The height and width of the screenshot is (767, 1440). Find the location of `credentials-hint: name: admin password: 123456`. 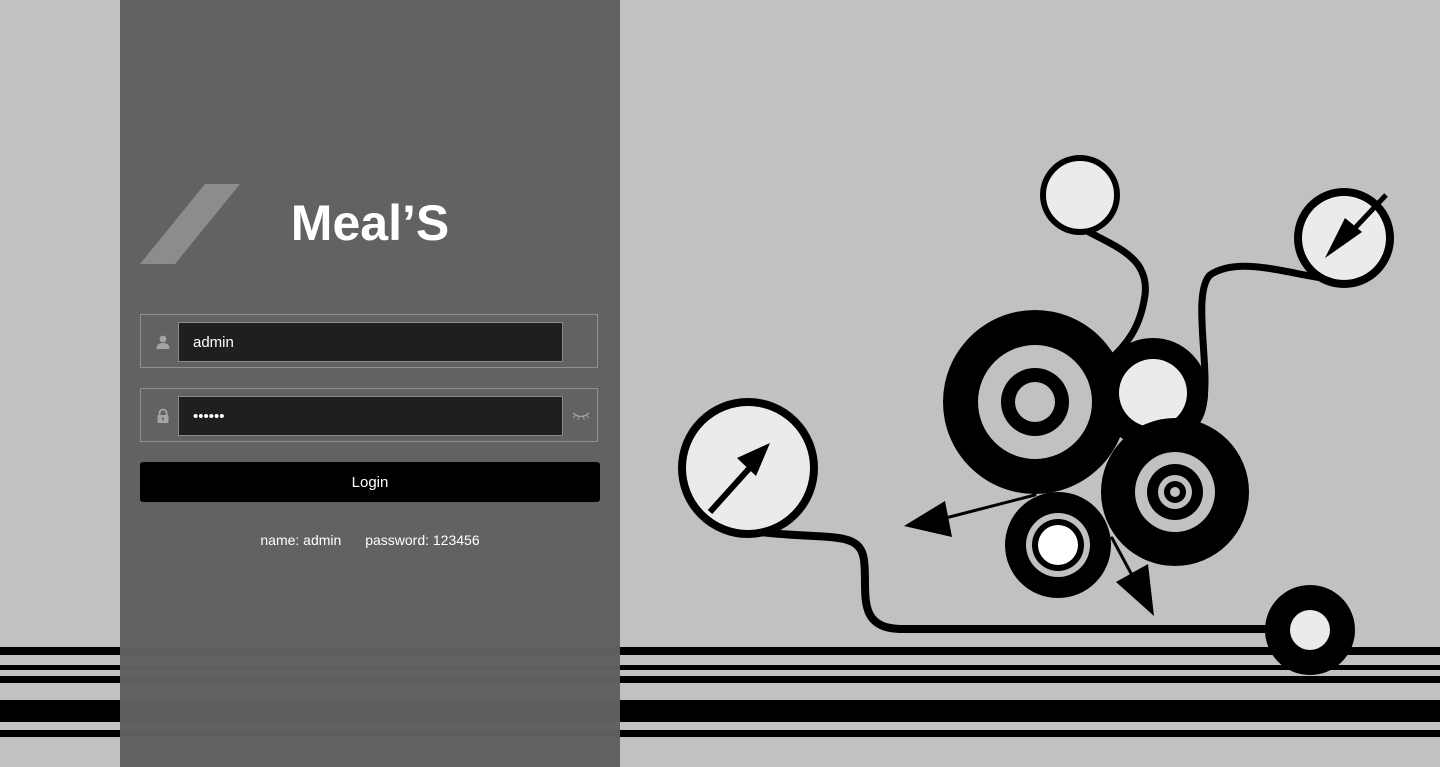

credentials-hint: name: admin password: 123456 is located at coordinates (370, 540).